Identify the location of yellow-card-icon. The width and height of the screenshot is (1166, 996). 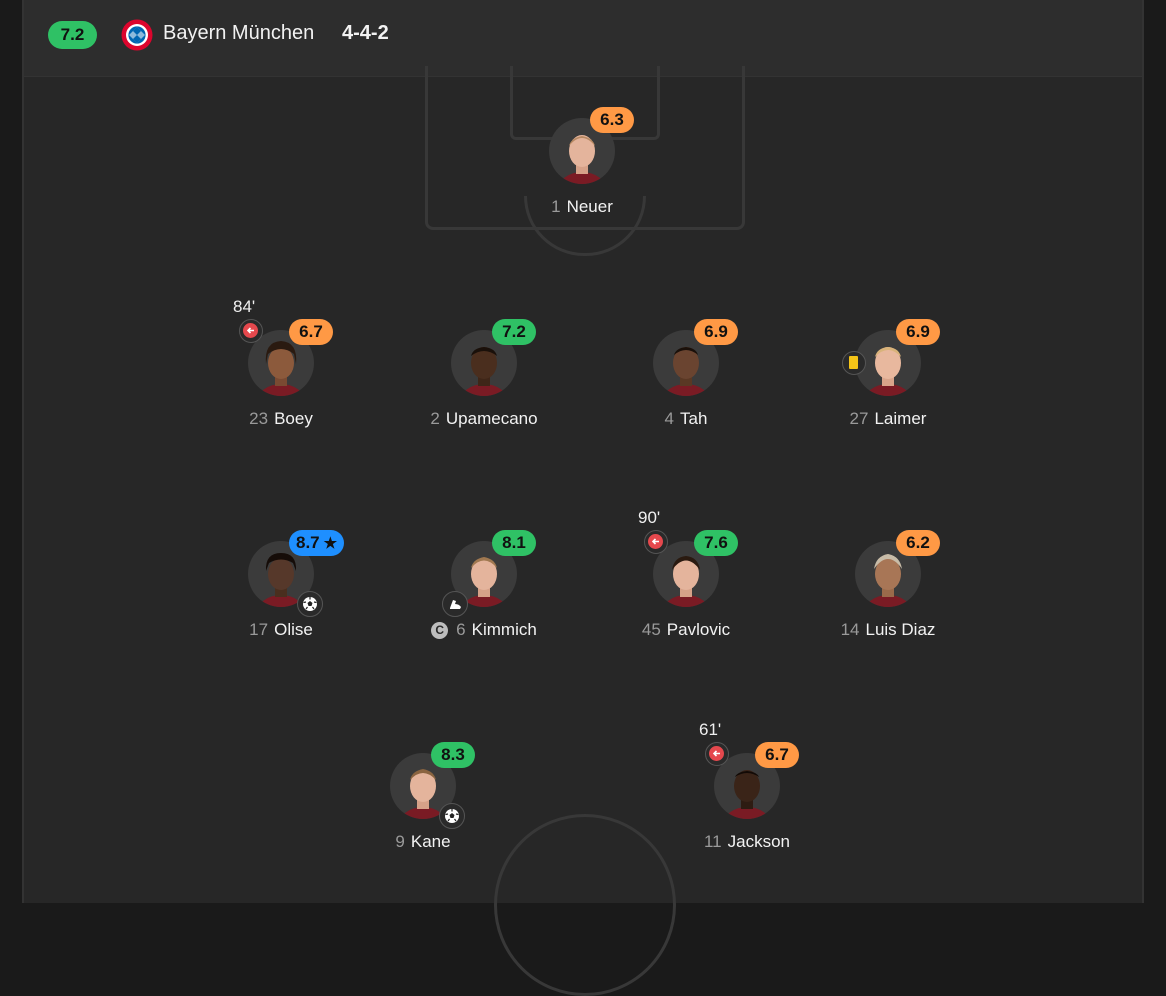
(854, 363).